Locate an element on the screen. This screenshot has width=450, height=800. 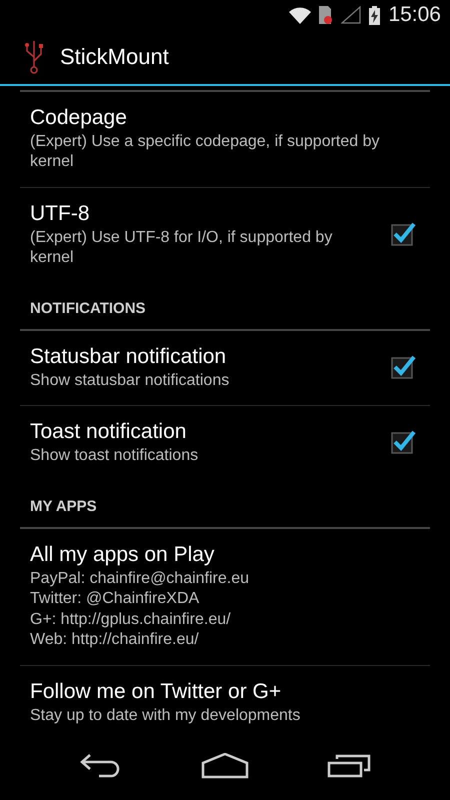
preference-item: Follow me on Twitter or G+ Stay up to date with my developments is located at coordinates (225, 703).